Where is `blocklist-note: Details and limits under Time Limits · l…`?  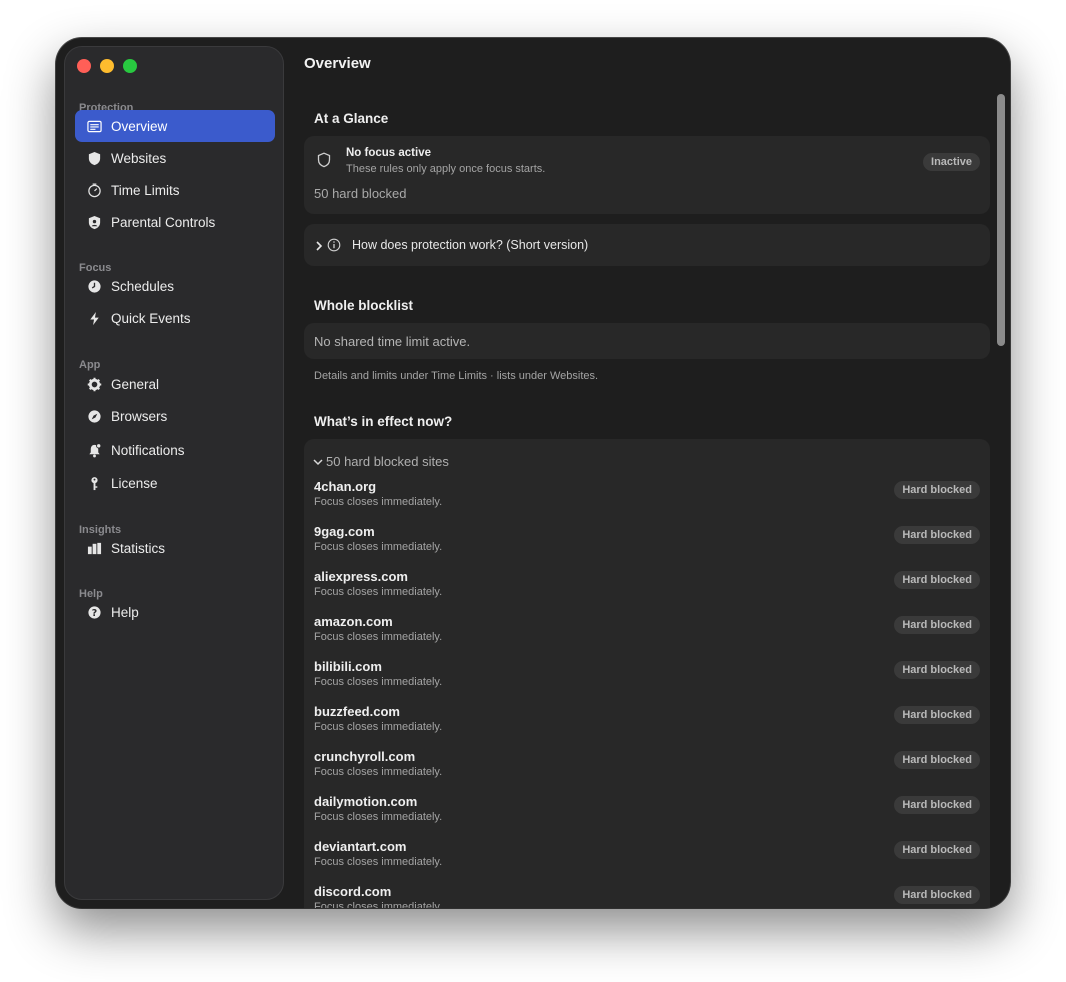
blocklist-note: Details and limits under Time Limits · l… is located at coordinates (456, 376).